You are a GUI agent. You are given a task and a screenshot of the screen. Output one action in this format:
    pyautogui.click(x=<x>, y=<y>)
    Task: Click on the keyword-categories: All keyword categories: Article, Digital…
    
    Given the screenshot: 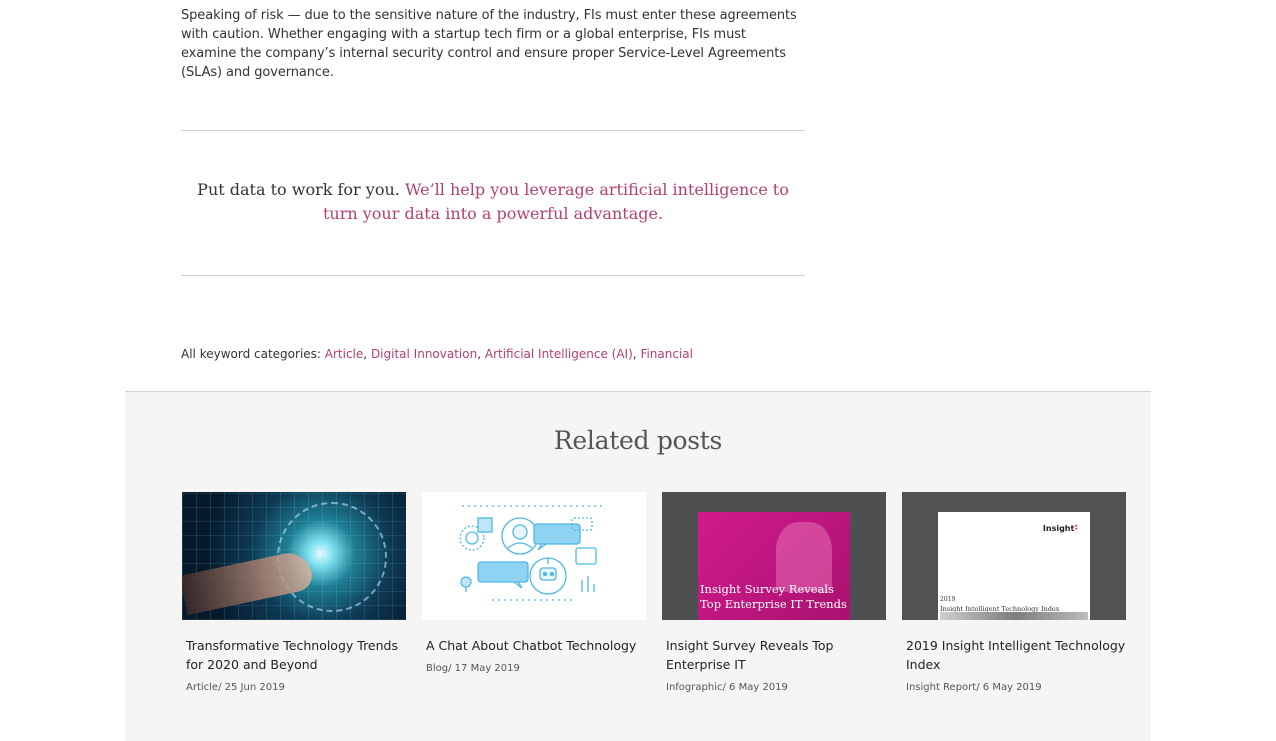 What is the action you would take?
    pyautogui.click(x=437, y=354)
    